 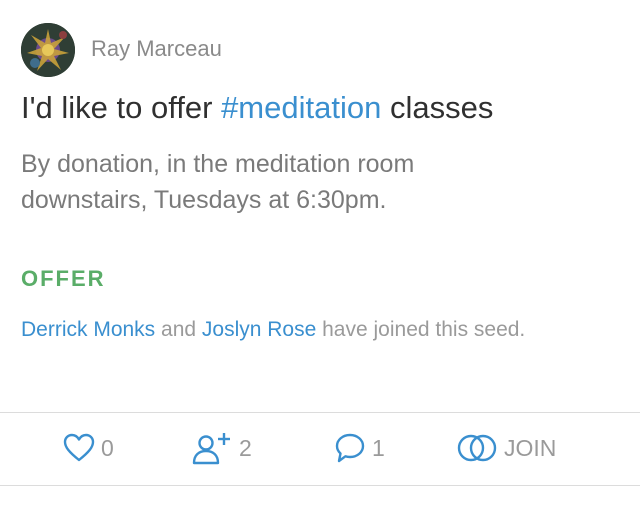 What do you see at coordinates (421, 329) in the screenshot?
I see `joined-suffix: have joined this seed.` at bounding box center [421, 329].